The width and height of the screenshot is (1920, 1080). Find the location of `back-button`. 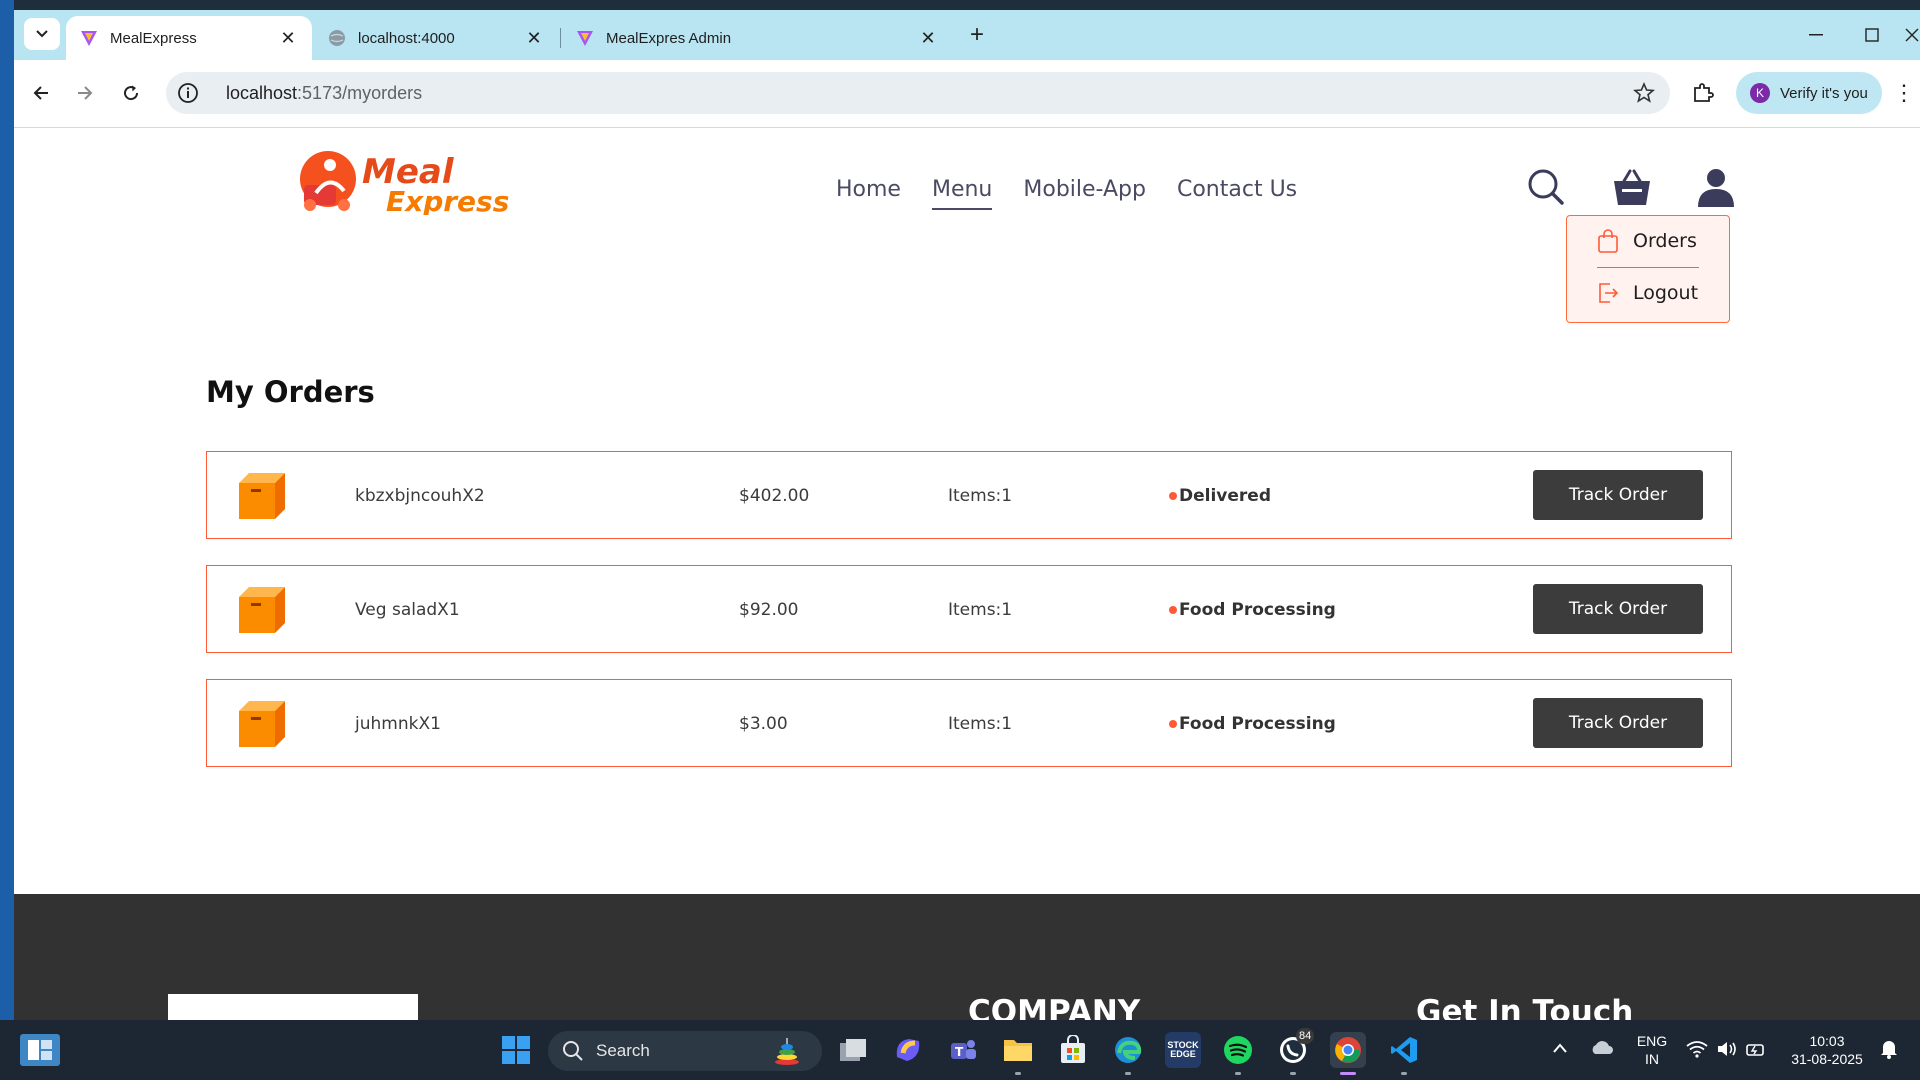

back-button is located at coordinates (41, 93).